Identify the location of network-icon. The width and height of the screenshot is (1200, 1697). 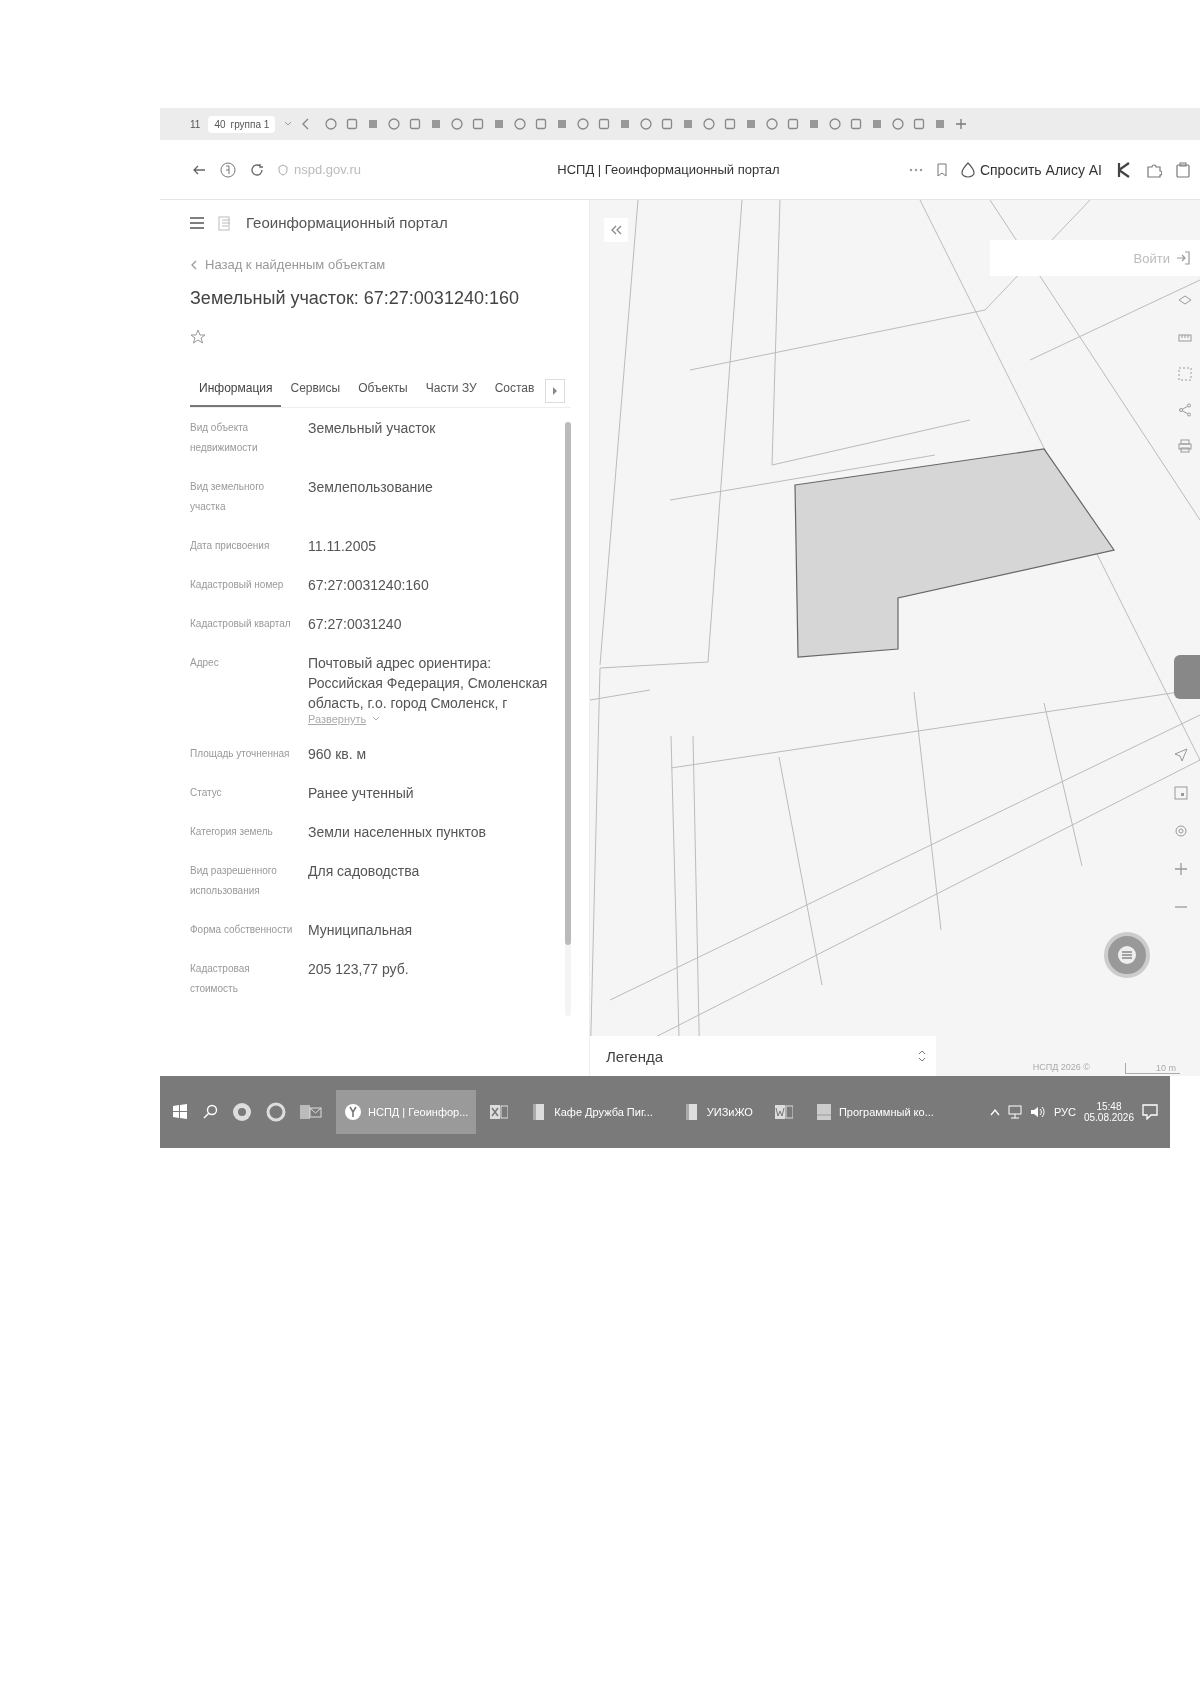
(1014, 1112).